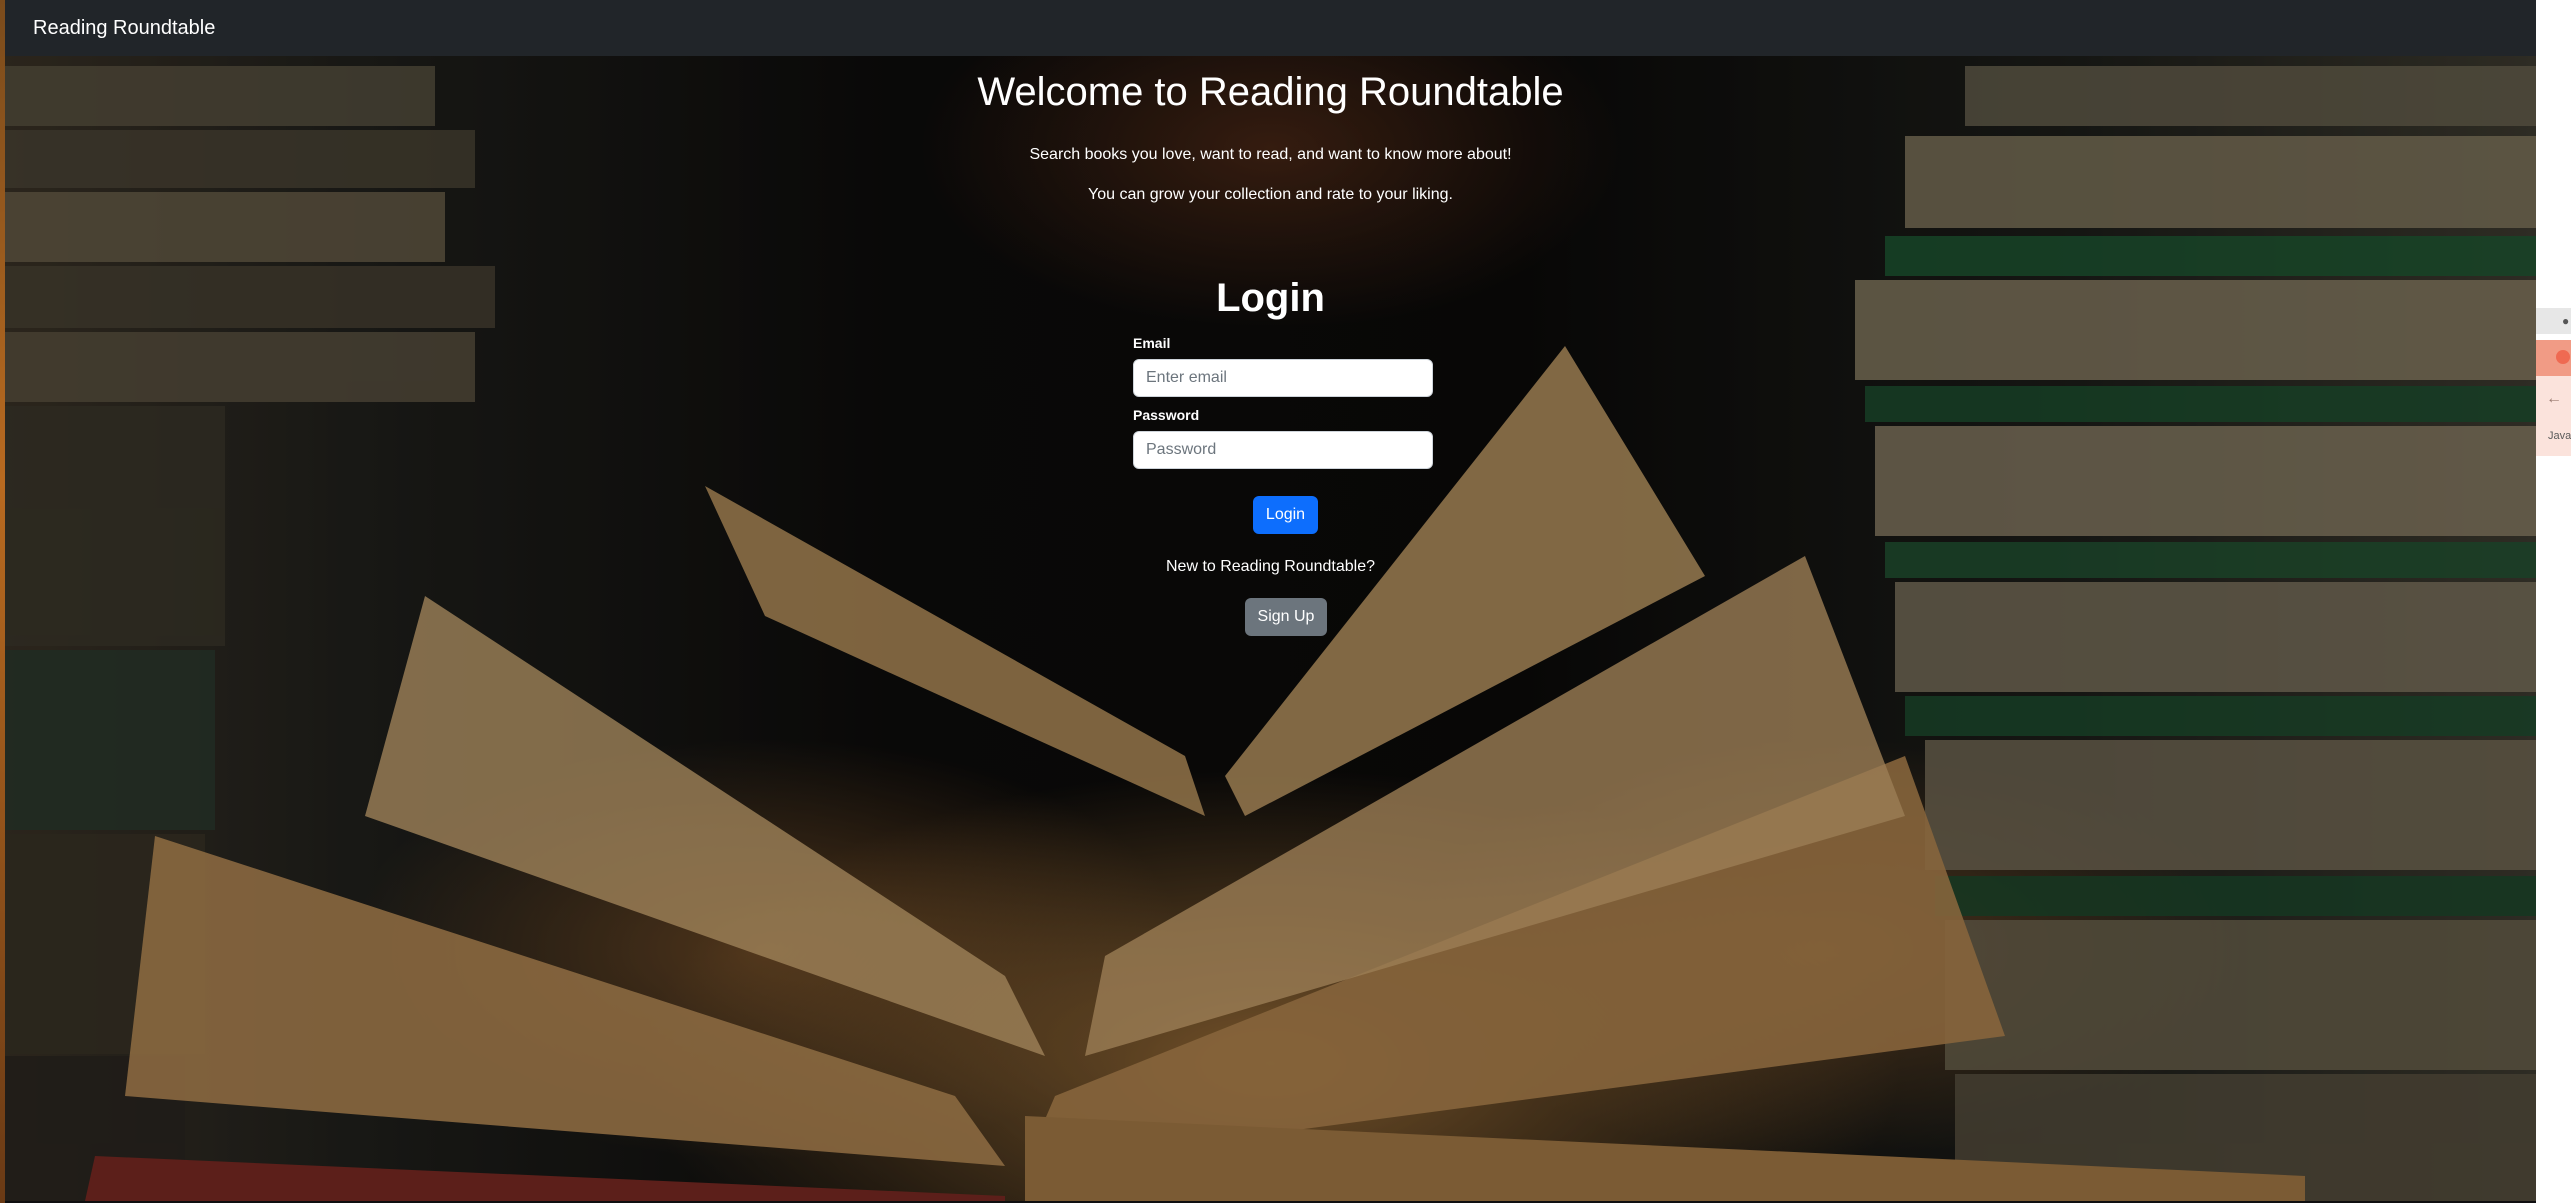  Describe the element at coordinates (2563, 357) in the screenshot. I see `close-dot-icon` at that location.